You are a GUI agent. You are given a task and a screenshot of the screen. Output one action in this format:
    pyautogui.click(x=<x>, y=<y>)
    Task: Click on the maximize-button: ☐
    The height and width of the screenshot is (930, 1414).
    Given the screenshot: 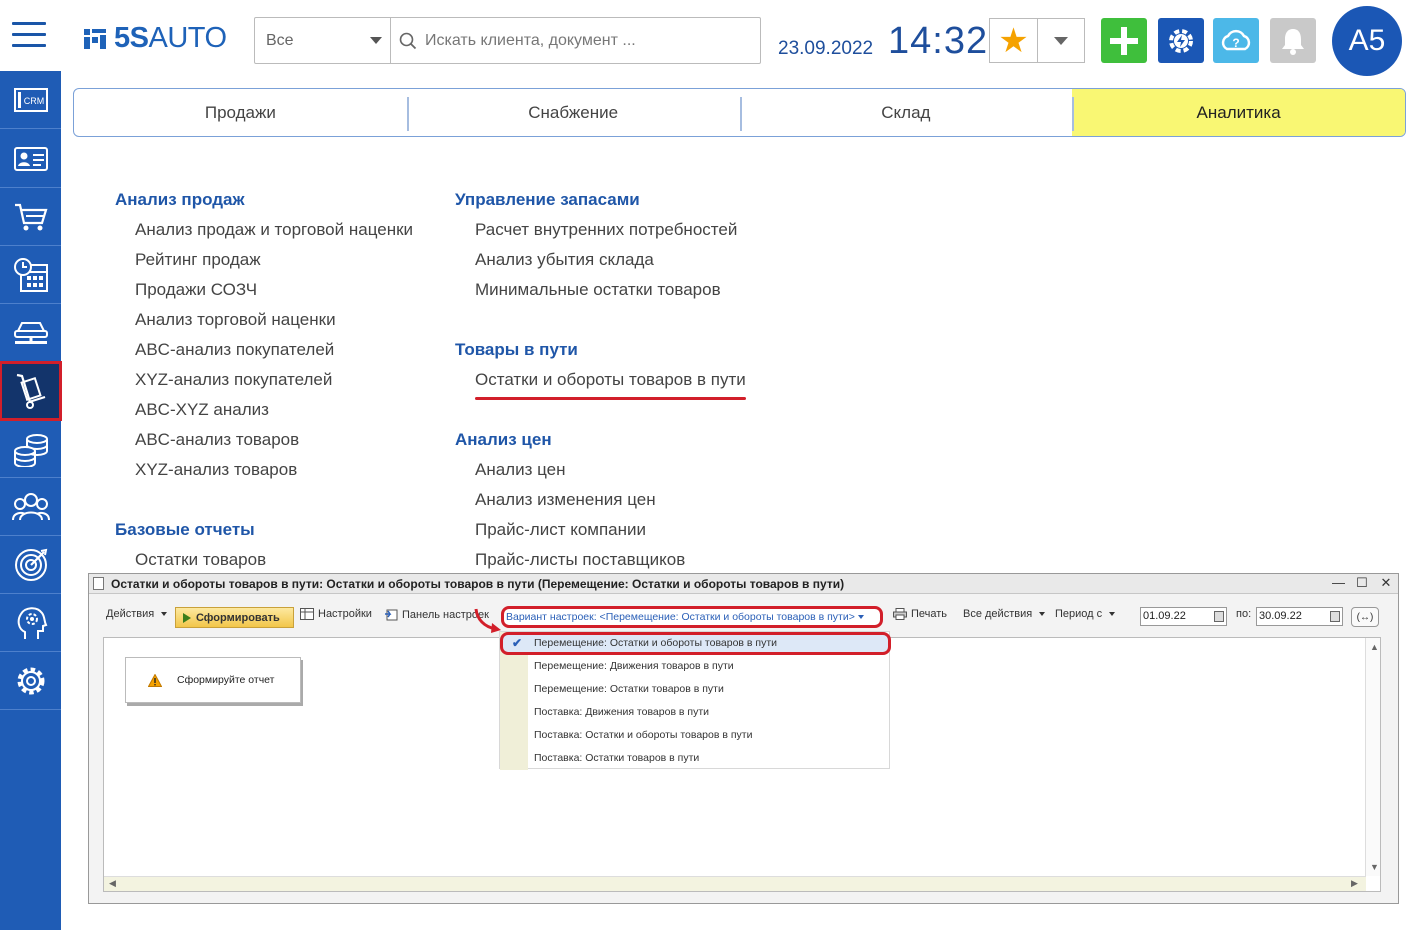 What is the action you would take?
    pyautogui.click(x=1362, y=583)
    